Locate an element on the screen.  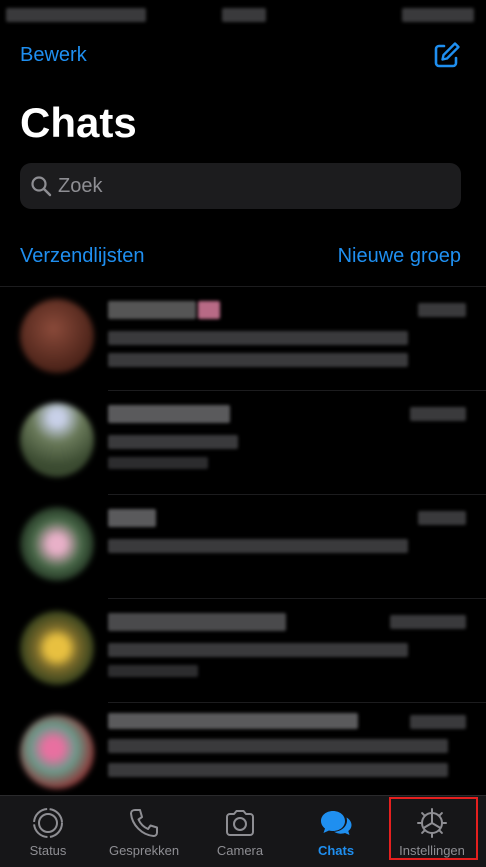
search-input is located at coordinates (253, 186).